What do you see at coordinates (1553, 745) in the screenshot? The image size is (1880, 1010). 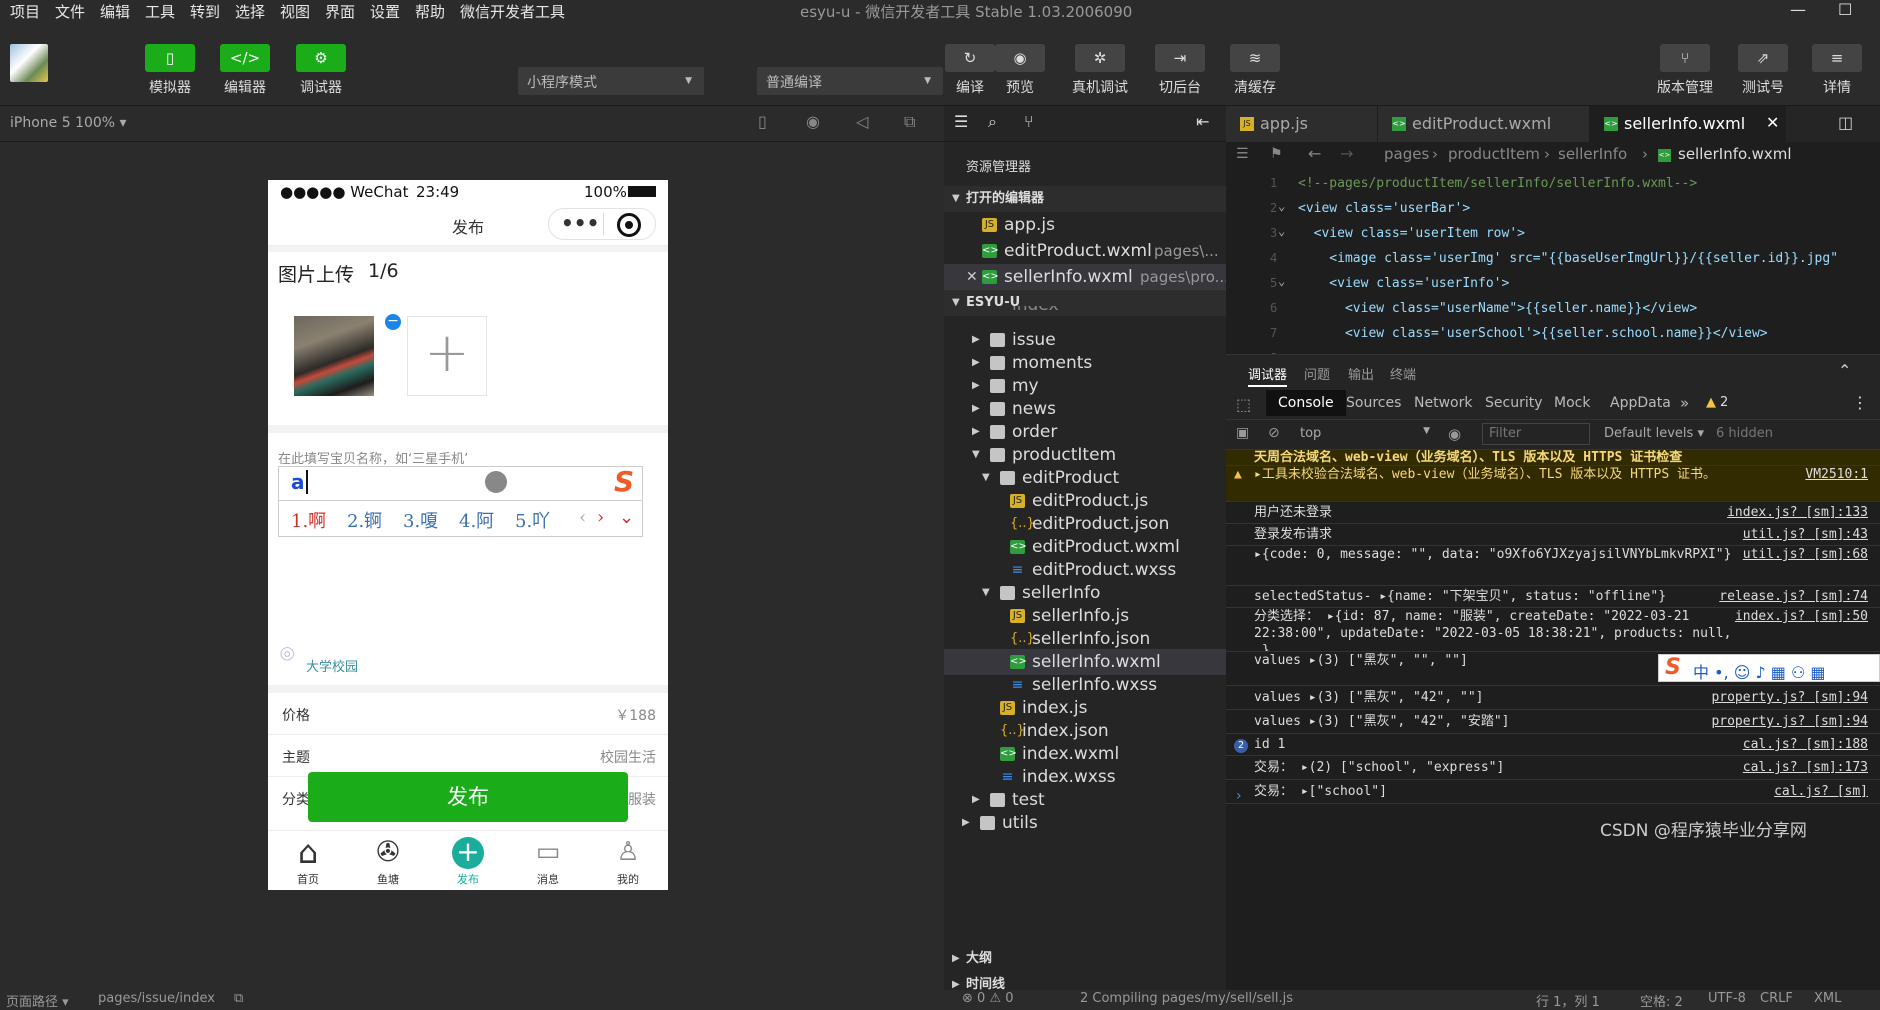 I see `console-row: id 1 2 cal.js? [sm]:188` at bounding box center [1553, 745].